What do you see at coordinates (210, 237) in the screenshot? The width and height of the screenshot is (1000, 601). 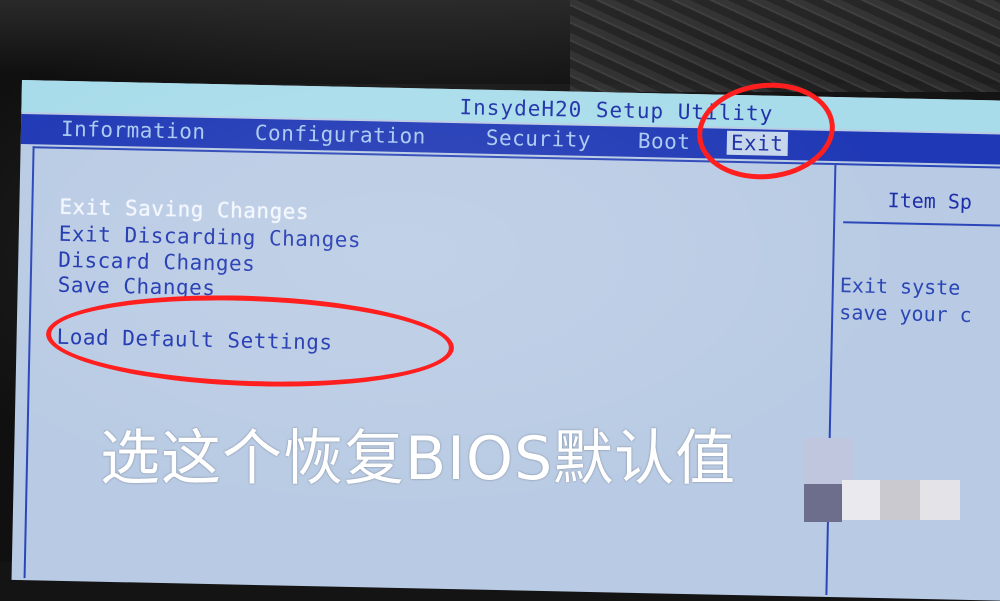 I see `option-exit-discarding-changes: Exit Discarding Changes` at bounding box center [210, 237].